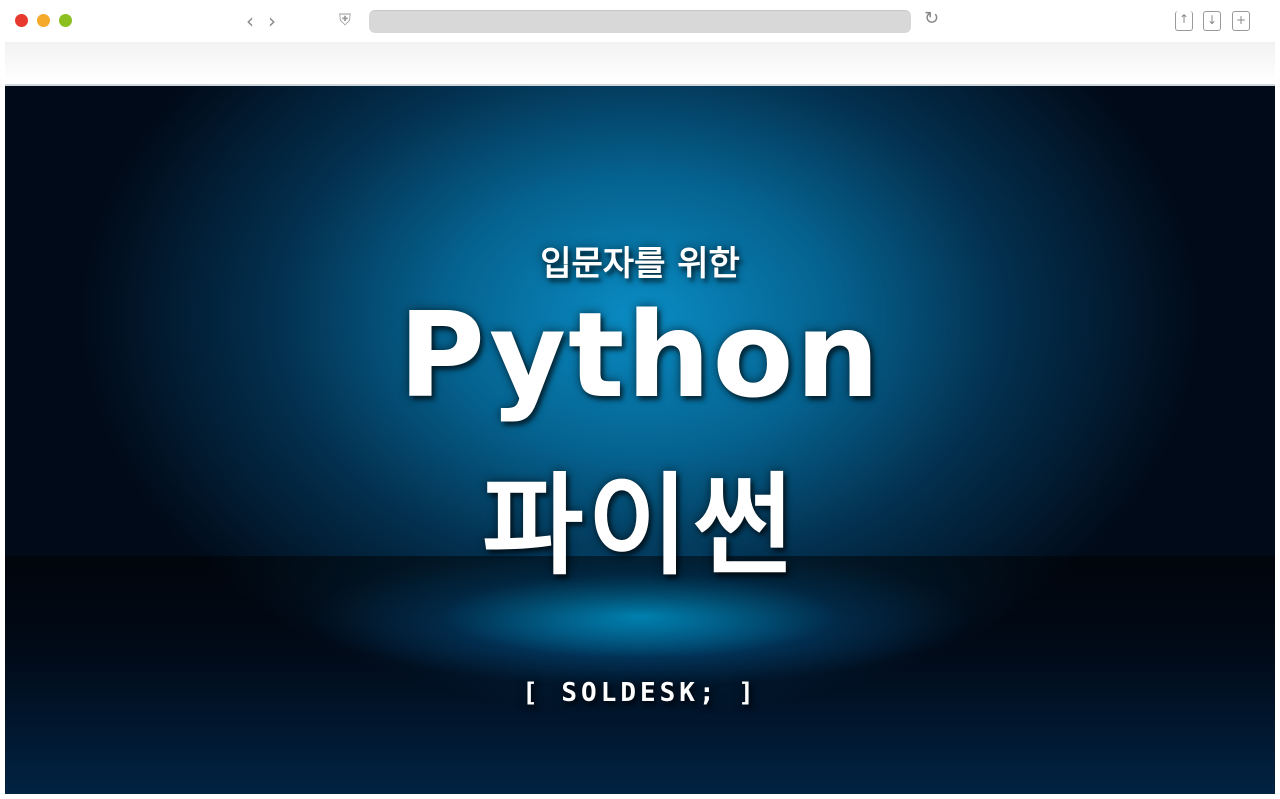 This screenshot has height=799, width=1280. What do you see at coordinates (250, 21) in the screenshot?
I see `back-icon: ‹` at bounding box center [250, 21].